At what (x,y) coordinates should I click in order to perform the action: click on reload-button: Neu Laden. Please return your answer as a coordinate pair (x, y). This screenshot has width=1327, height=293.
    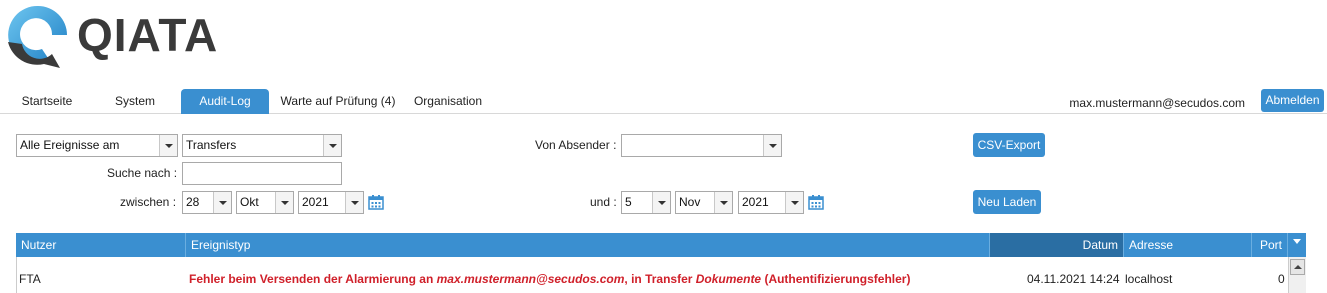
    Looking at the image, I should click on (1007, 202).